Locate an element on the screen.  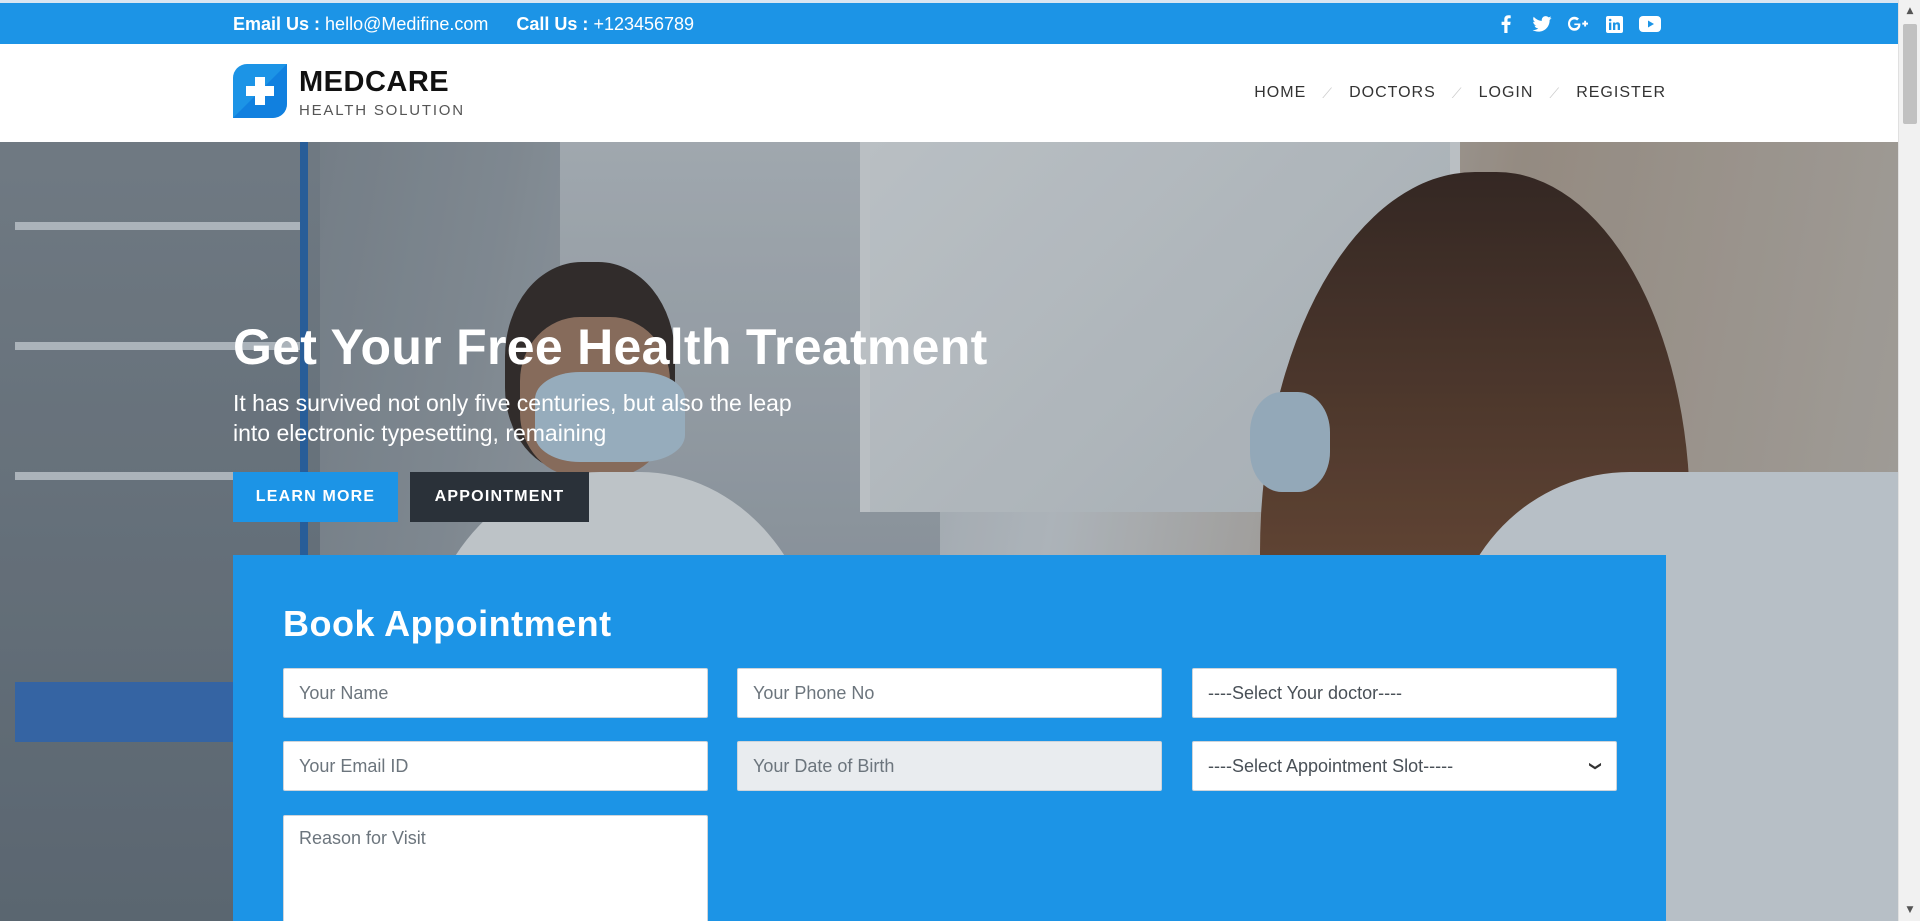
social-links is located at coordinates (1578, 24).